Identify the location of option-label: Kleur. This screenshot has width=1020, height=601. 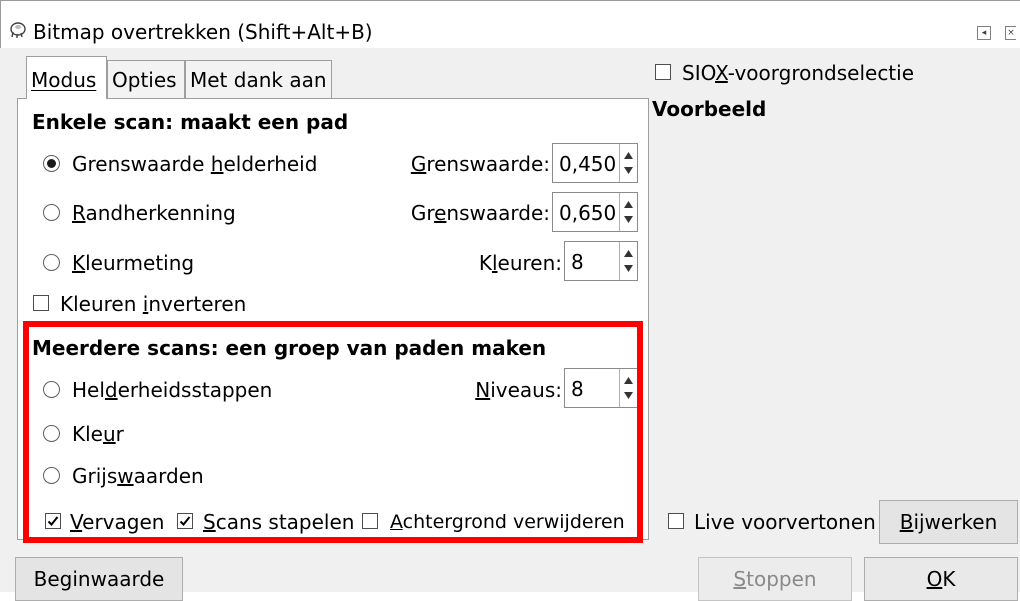
(98, 434).